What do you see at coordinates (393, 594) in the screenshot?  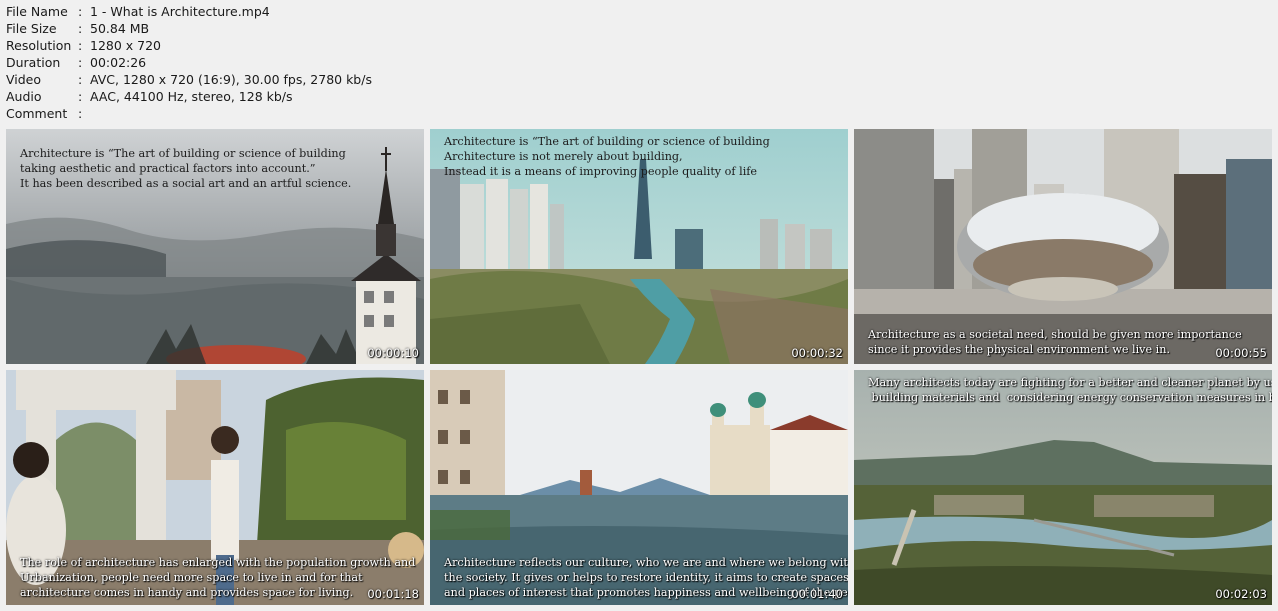 I see `timestamp: 00:01:18` at bounding box center [393, 594].